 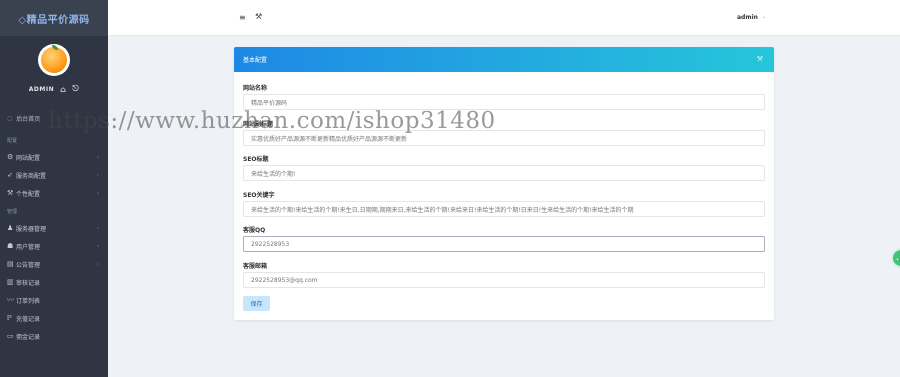 I want to click on sidebar-item-label: 服务器管理, so click(x=31, y=229).